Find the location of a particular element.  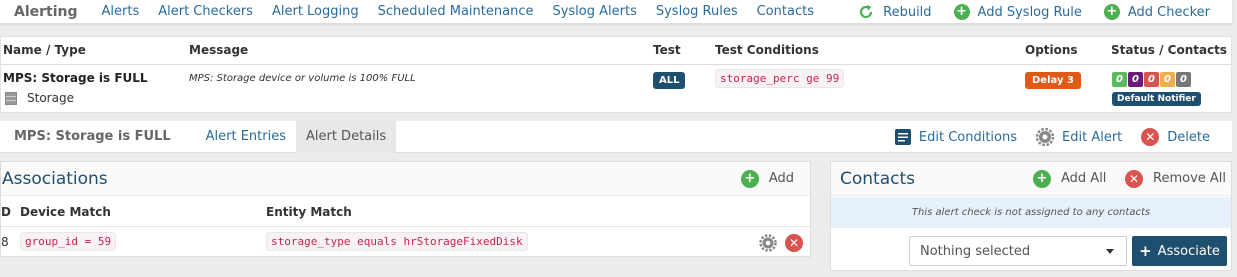

tab-alert-details: Alert Details is located at coordinates (346, 136).